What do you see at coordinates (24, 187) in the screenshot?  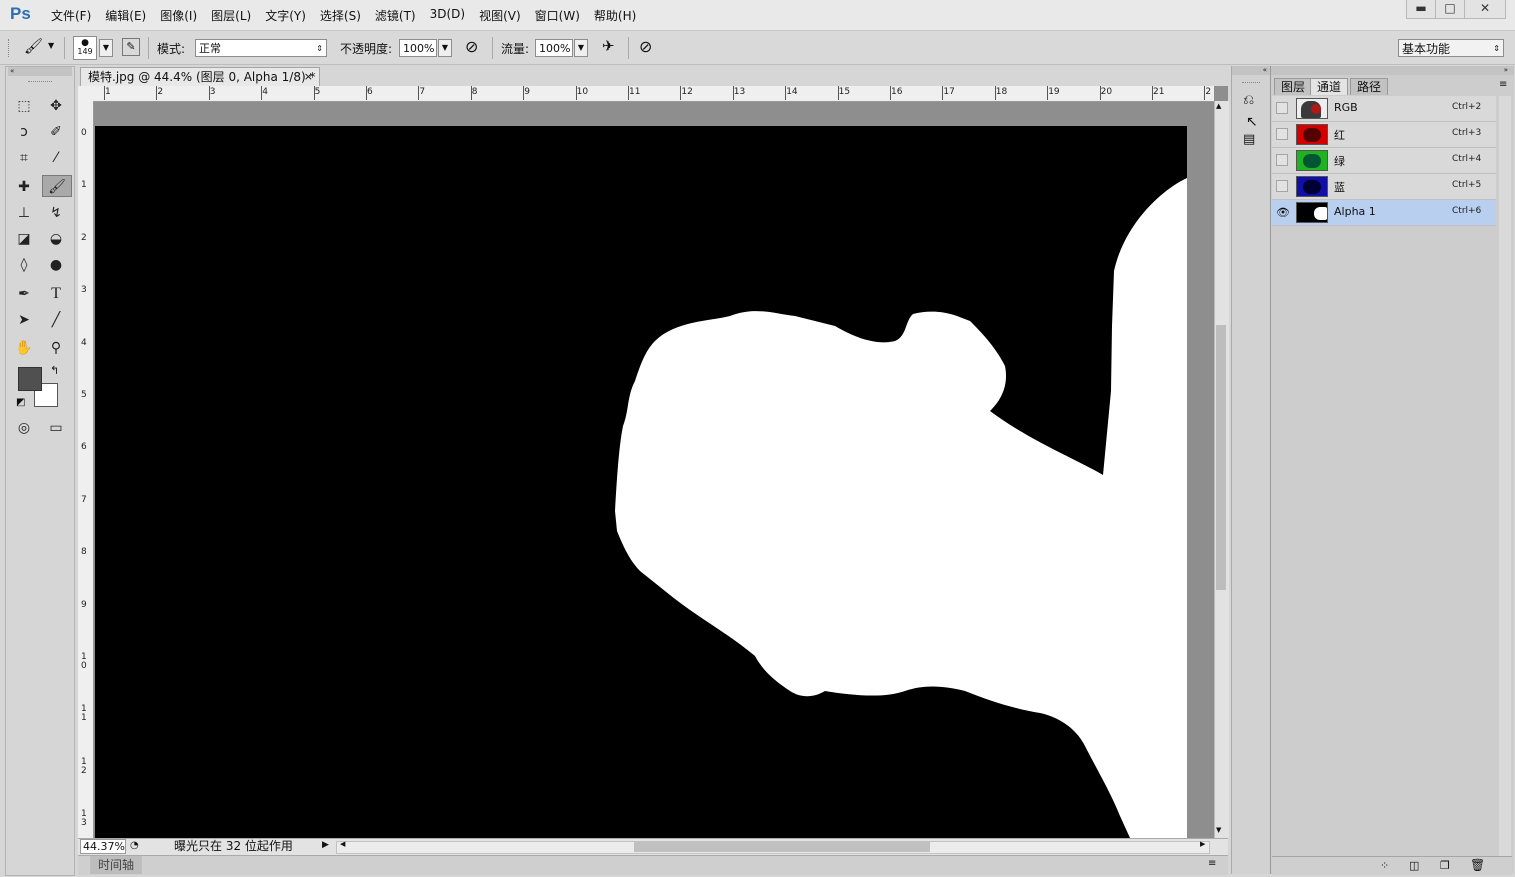 I see `healing-brush-tool-icon: ✚` at bounding box center [24, 187].